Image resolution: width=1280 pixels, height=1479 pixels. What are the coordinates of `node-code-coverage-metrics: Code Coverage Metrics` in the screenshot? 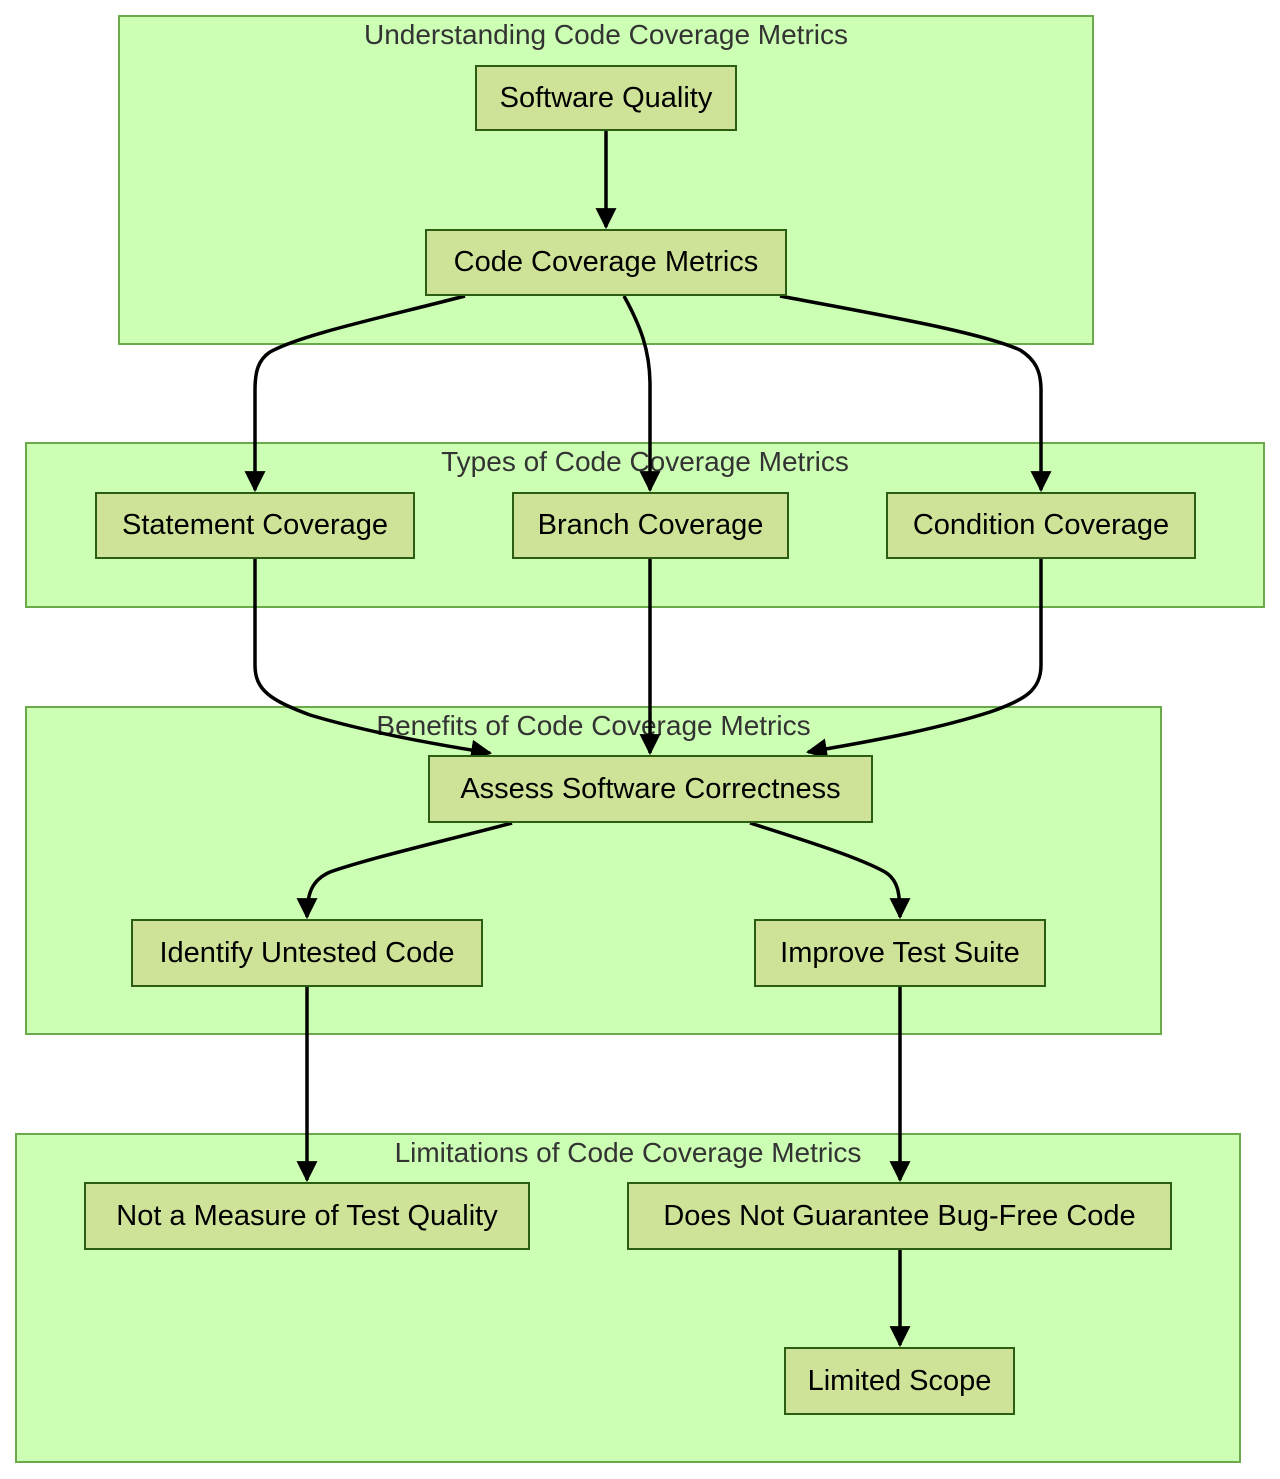 It's located at (606, 262).